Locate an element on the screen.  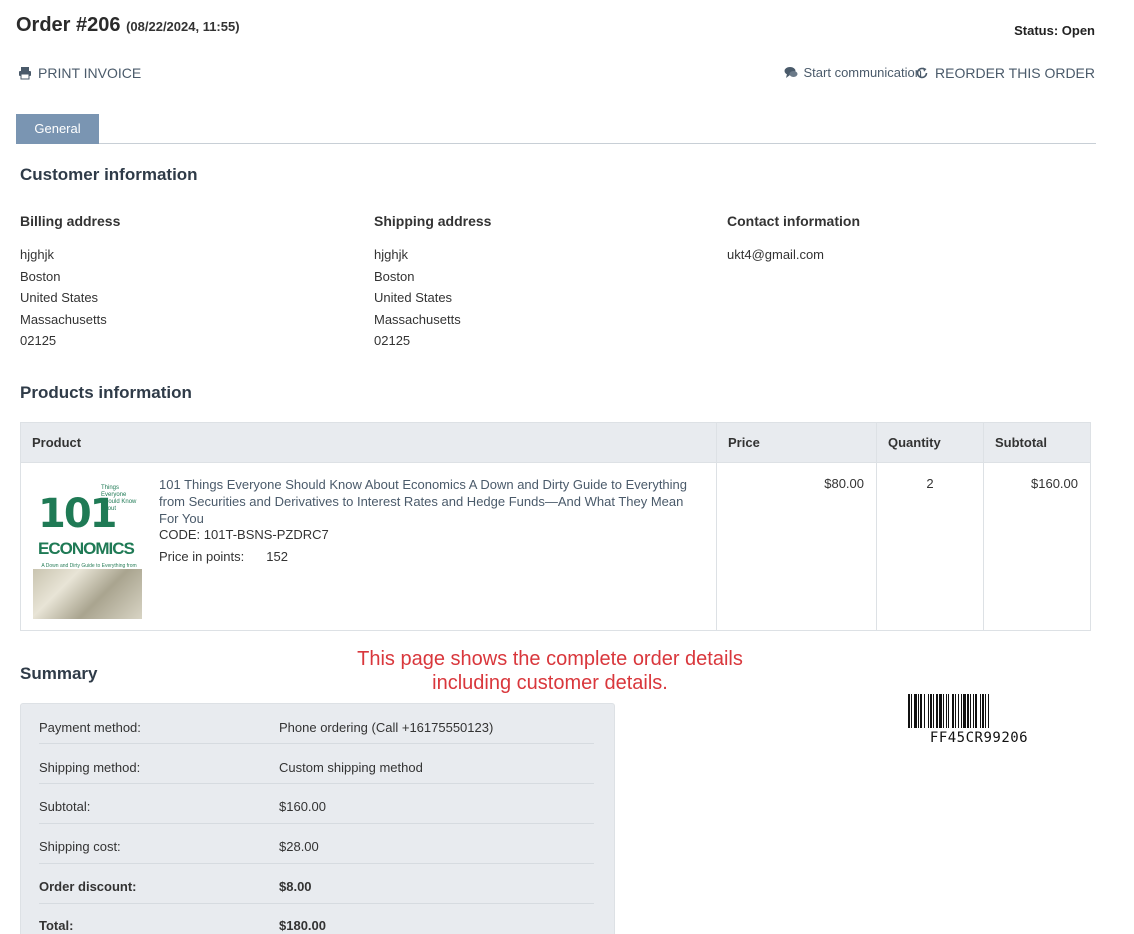
start-communication-link: Start communication is located at coordinates (853, 72).